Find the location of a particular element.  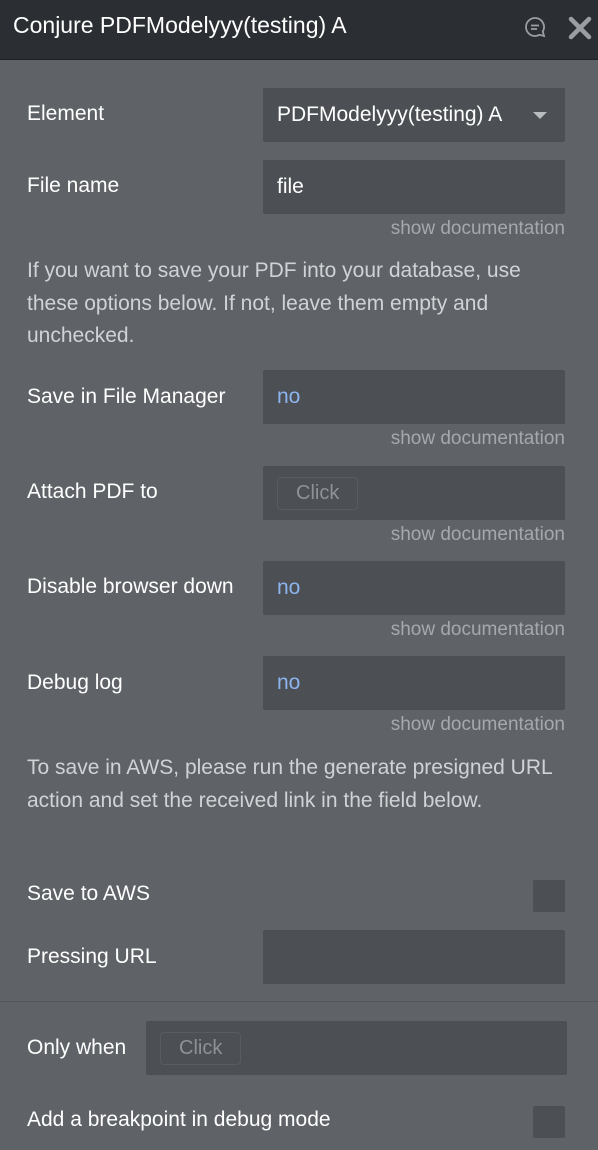

debug-log-label: Debug log is located at coordinates (75, 682).